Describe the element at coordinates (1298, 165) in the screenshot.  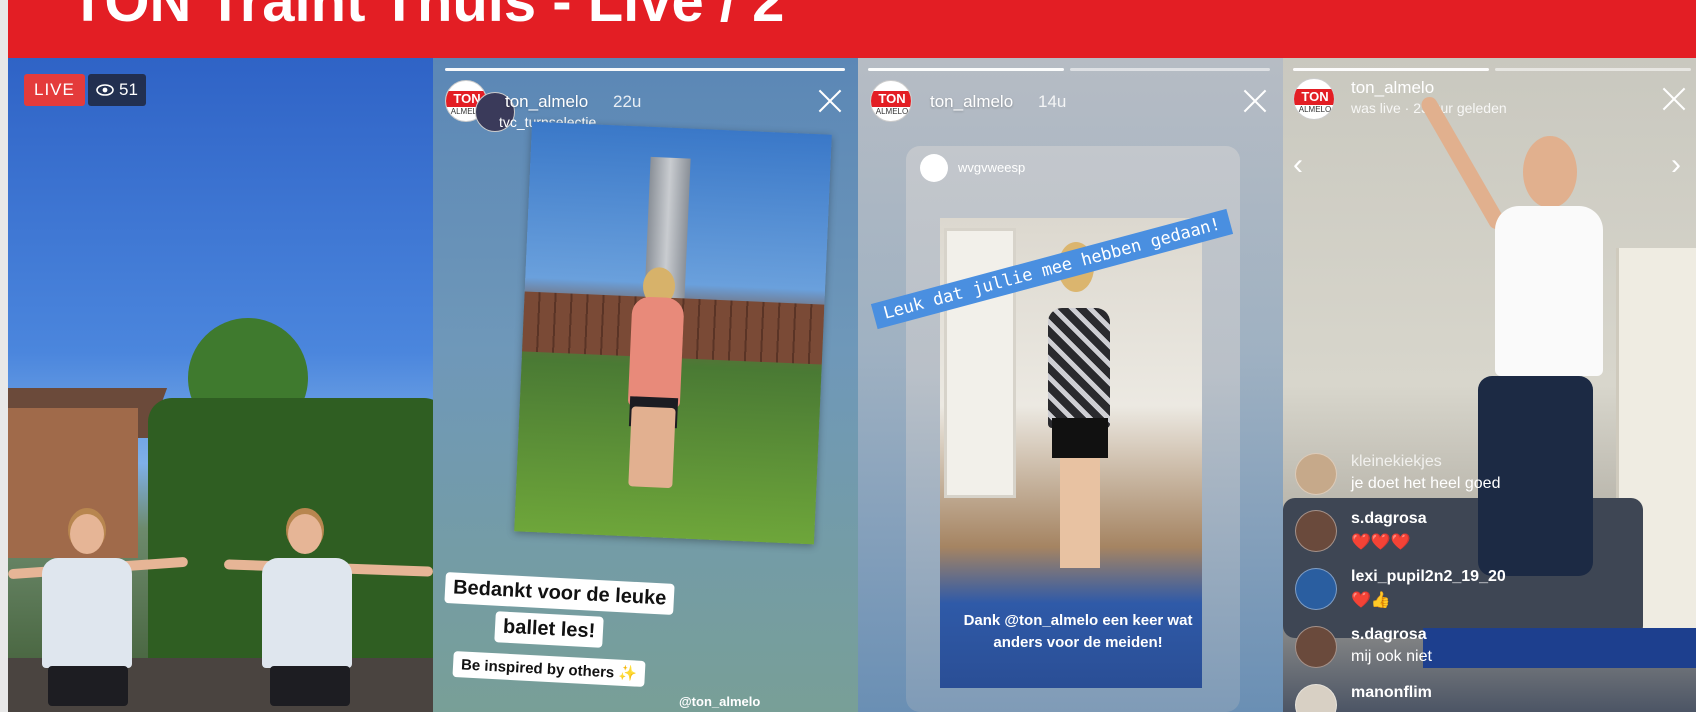
I see `chevron-left-icon: ‹` at that location.